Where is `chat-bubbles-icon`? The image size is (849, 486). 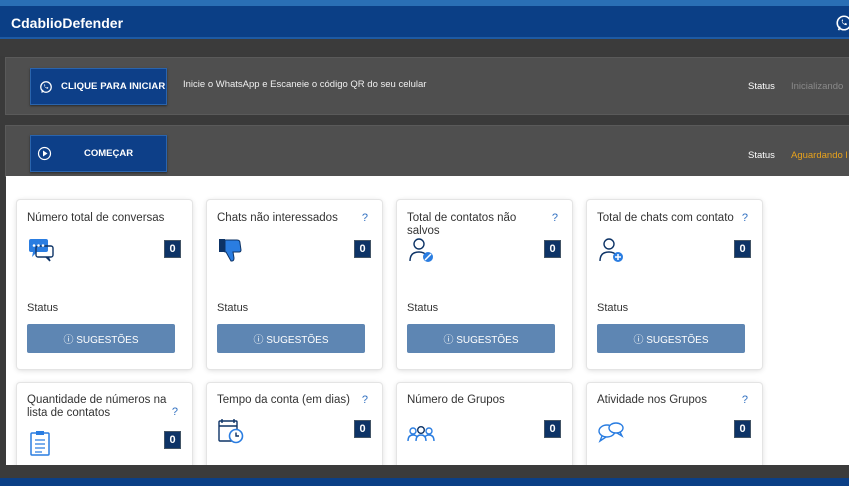 chat-bubbles-icon is located at coordinates (41, 250).